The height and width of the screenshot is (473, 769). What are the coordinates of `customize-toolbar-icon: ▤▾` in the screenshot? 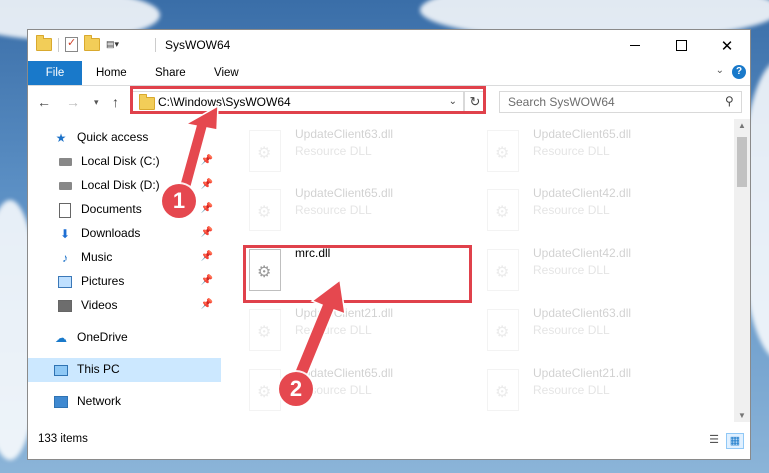 It's located at (112, 44).